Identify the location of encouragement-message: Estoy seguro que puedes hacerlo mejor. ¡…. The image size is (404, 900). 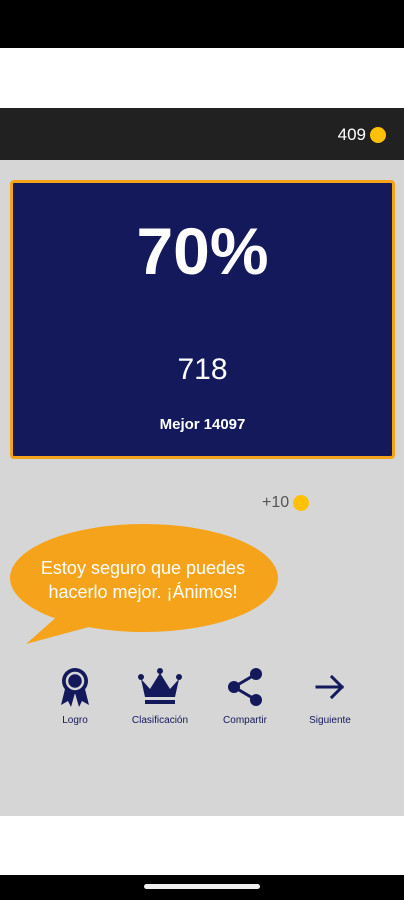
(143, 580).